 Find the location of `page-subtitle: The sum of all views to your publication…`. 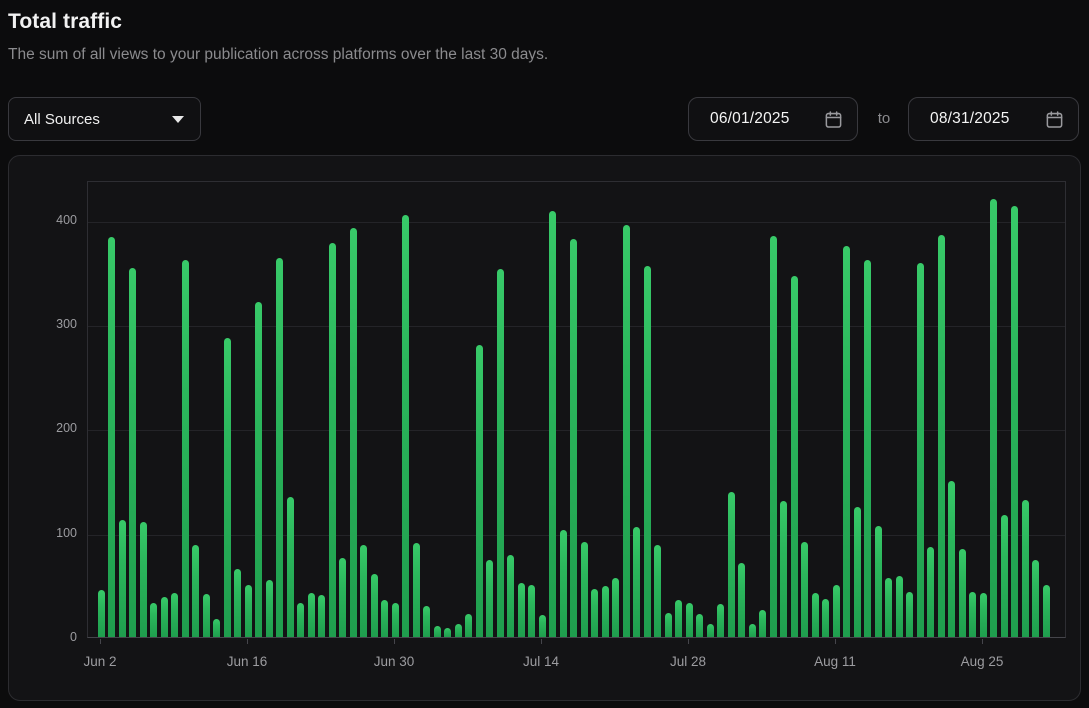

page-subtitle: The sum of all views to your publication… is located at coordinates (278, 54).